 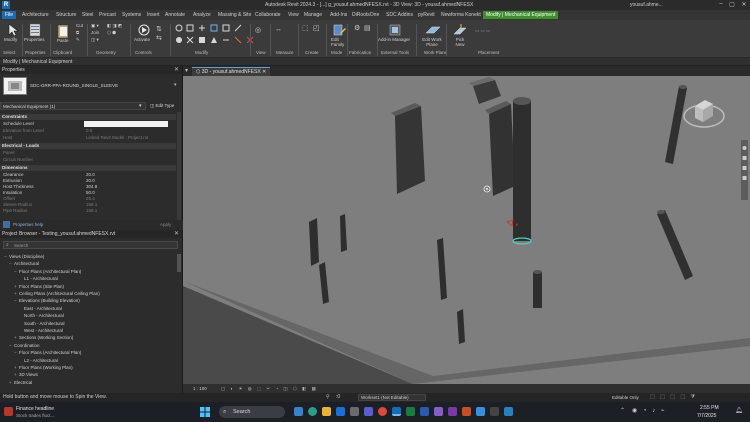 I want to click on windows-start-icon, so click(x=205, y=412).